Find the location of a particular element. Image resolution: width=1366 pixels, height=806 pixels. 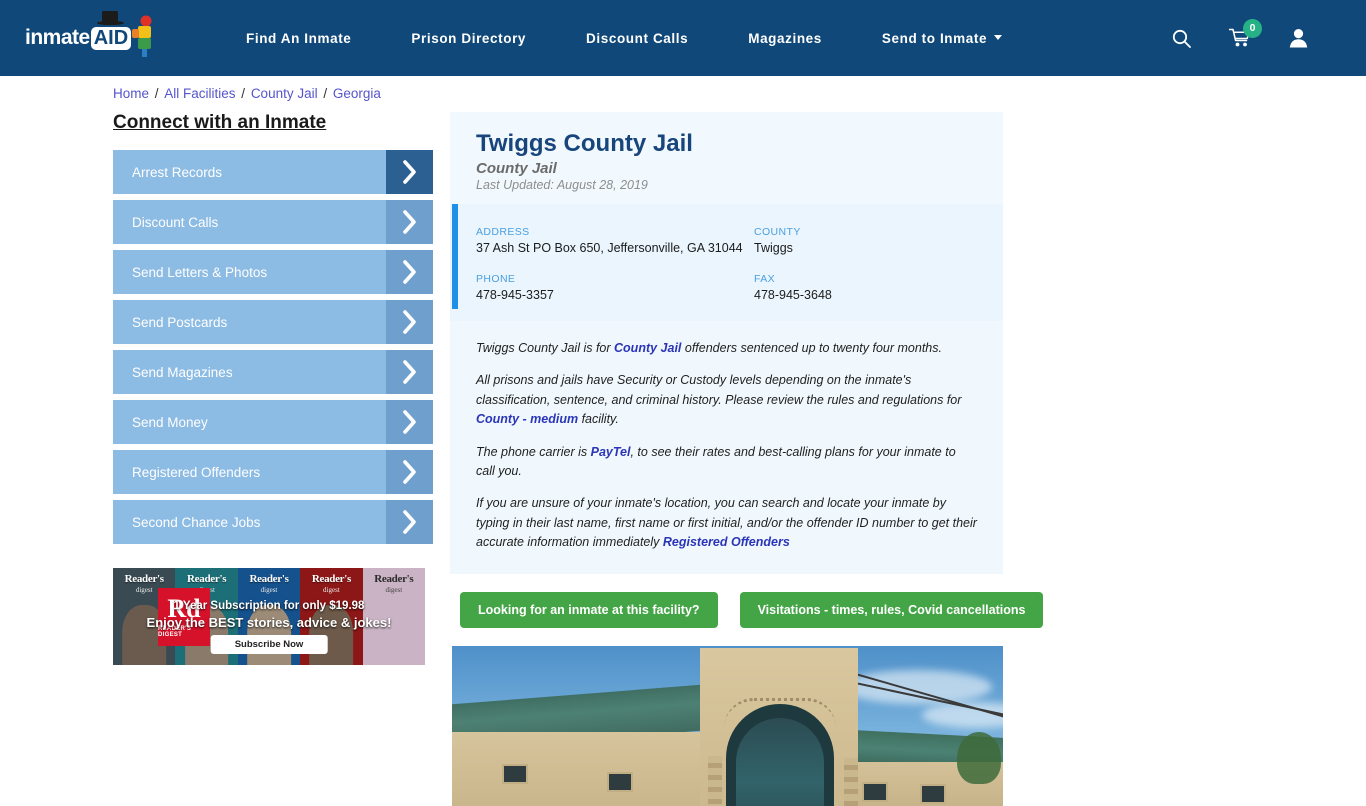

sidebar-item-registered-offenders: Registered Offenders is located at coordinates (273, 472).